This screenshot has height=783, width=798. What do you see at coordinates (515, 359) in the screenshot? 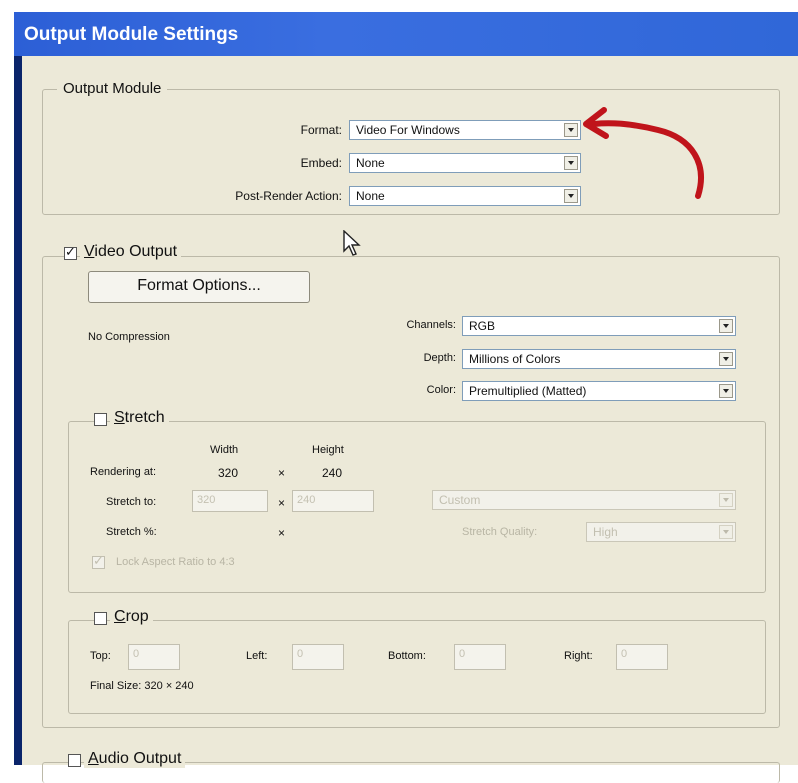
I see `depth-value: Millions of Colors` at bounding box center [515, 359].